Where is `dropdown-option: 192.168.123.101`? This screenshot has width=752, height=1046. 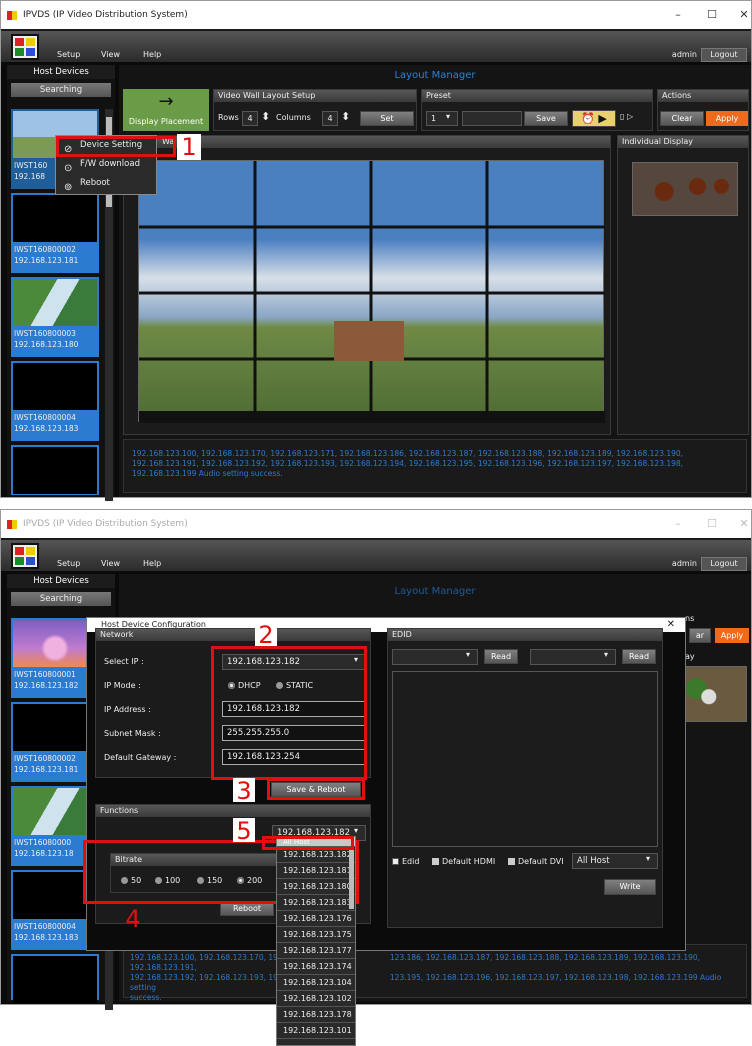
dropdown-option: 192.168.123.101 is located at coordinates (316, 1031).